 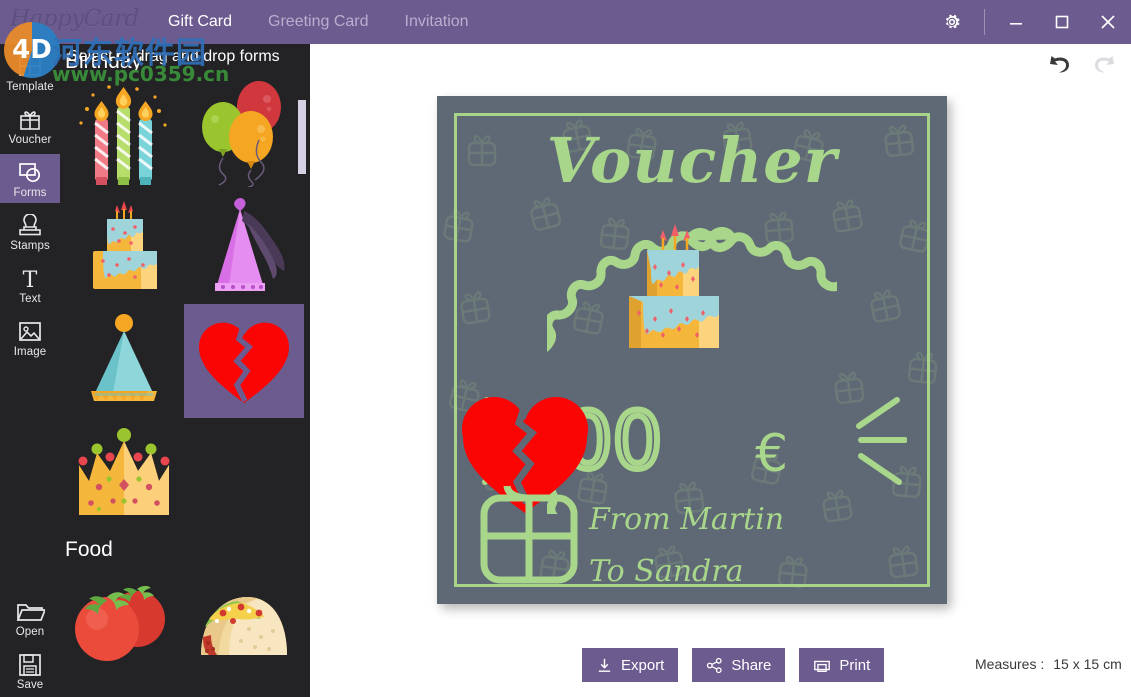 I want to click on forms-grid-food, so click(x=185, y=621).